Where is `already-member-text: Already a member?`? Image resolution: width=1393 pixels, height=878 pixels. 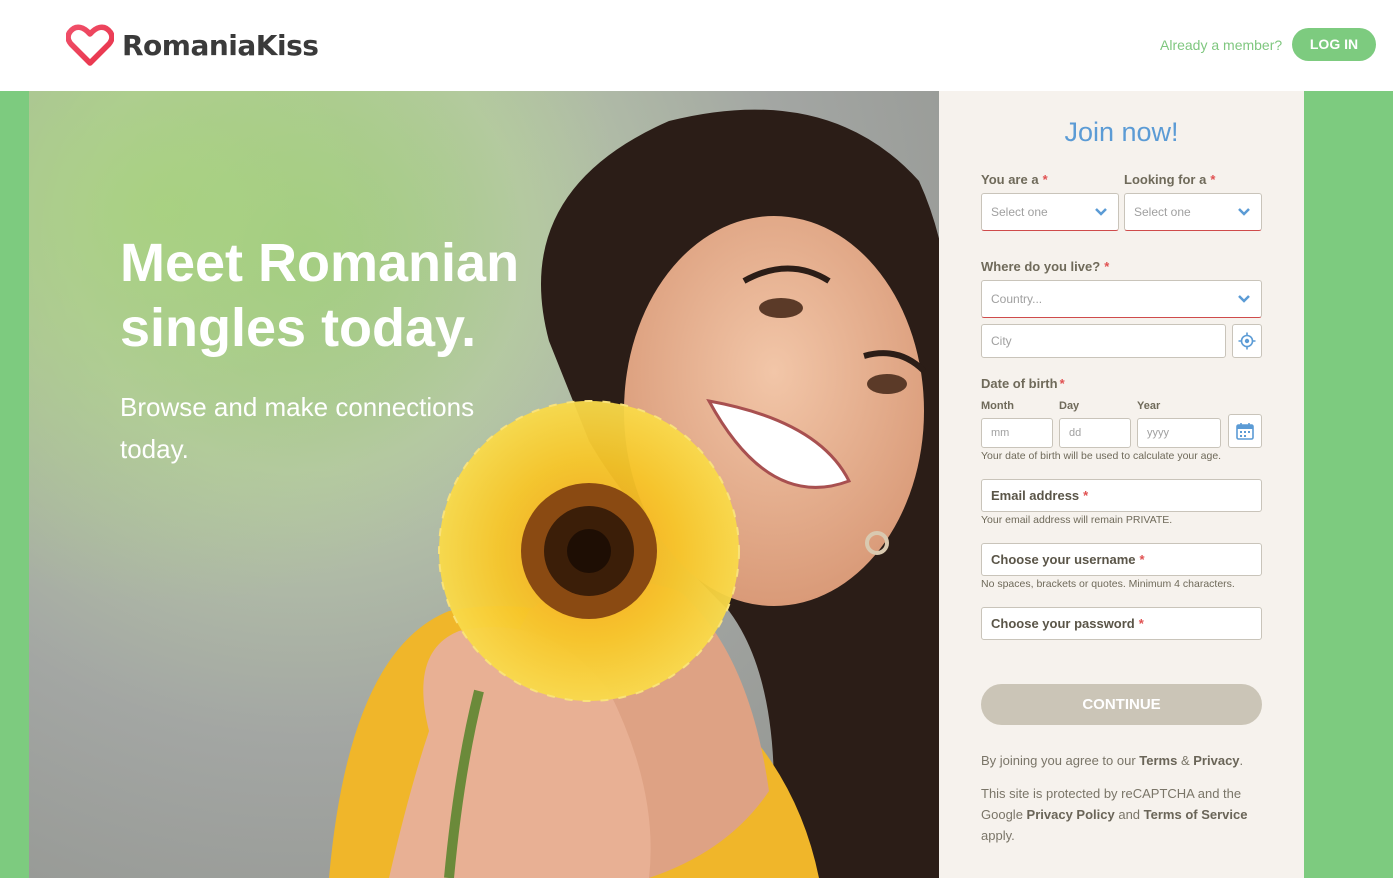 already-member-text: Already a member? is located at coordinates (1221, 45).